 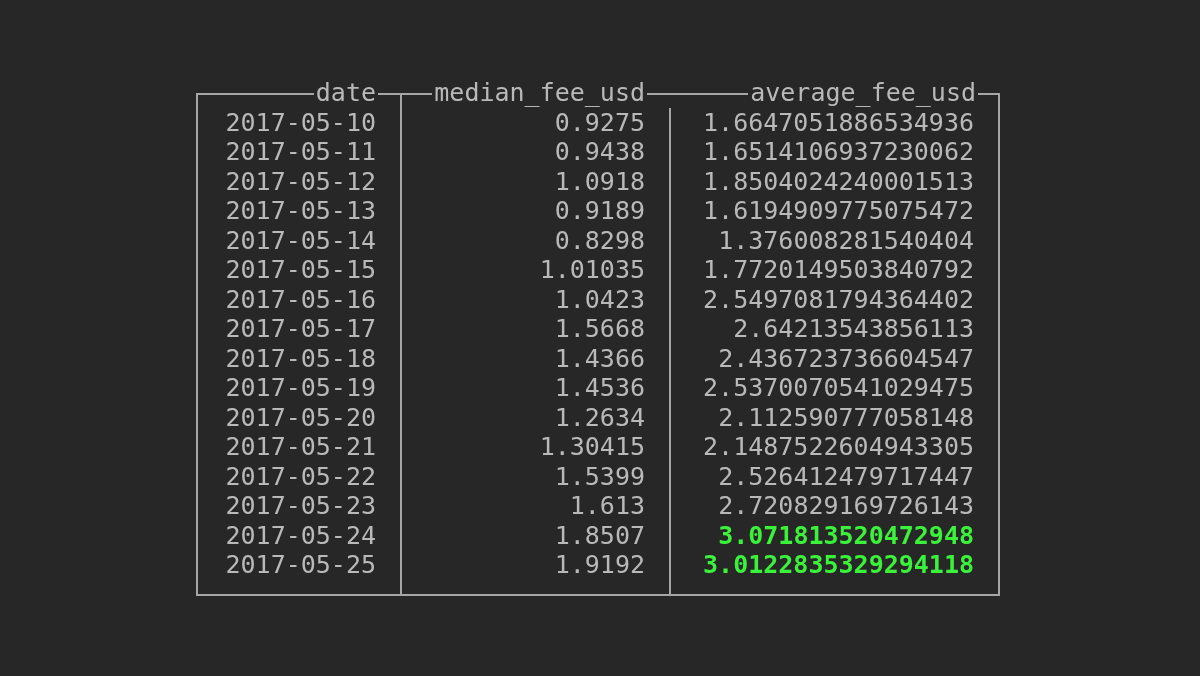 What do you see at coordinates (834, 211) in the screenshot?
I see `table-cell: 1.6194909775075472` at bounding box center [834, 211].